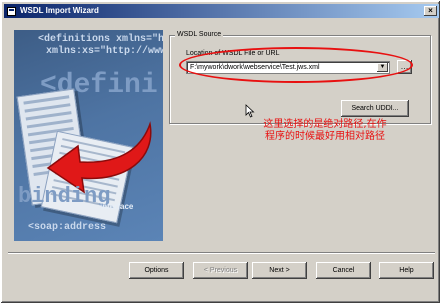  Describe the element at coordinates (221, 253) in the screenshot. I see `separator` at that location.